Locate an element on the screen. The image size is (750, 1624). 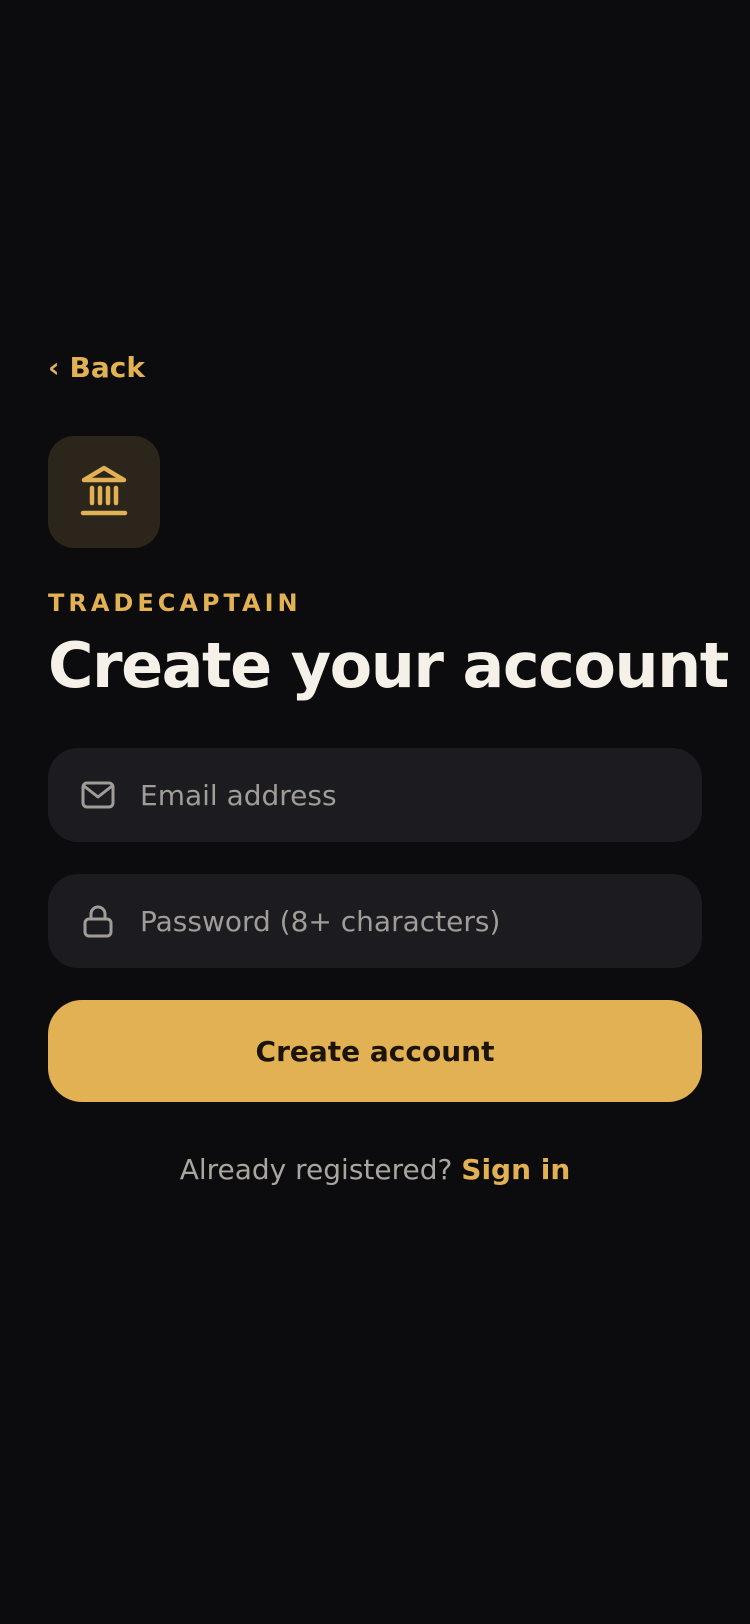
signin-row: Already registered? Sign in is located at coordinates (375, 1170).